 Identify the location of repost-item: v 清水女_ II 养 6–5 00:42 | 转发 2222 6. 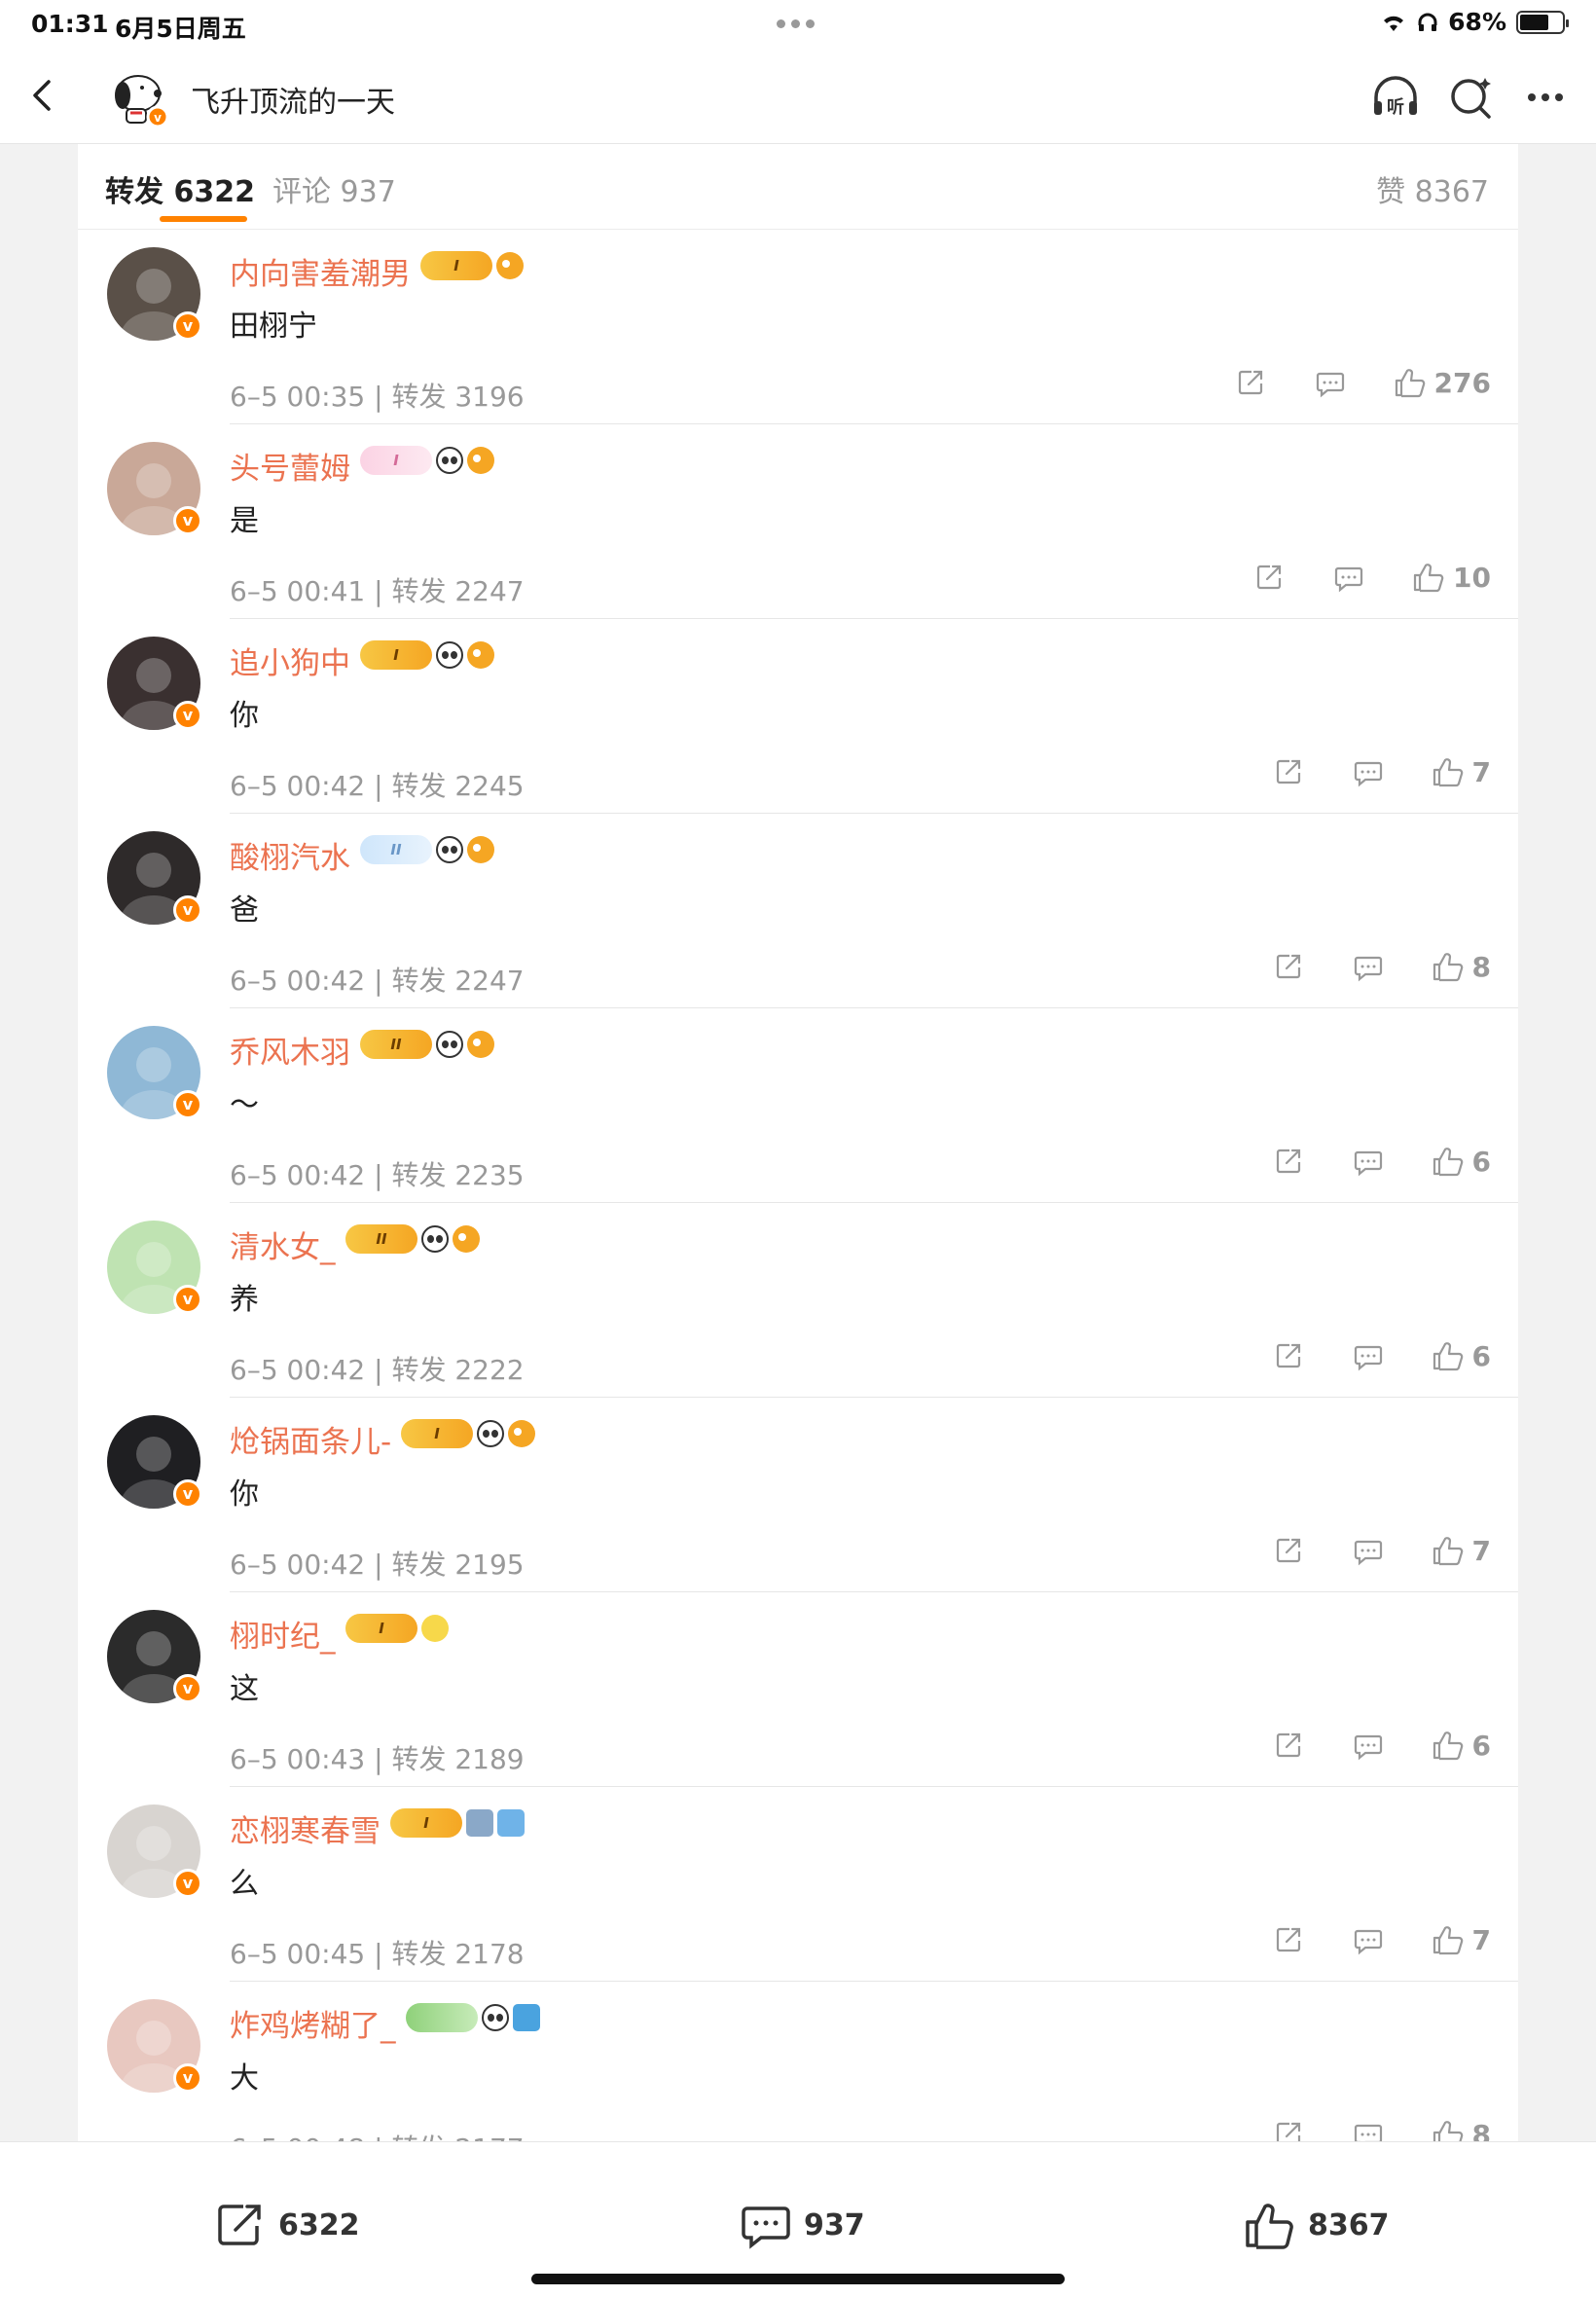
(798, 1300).